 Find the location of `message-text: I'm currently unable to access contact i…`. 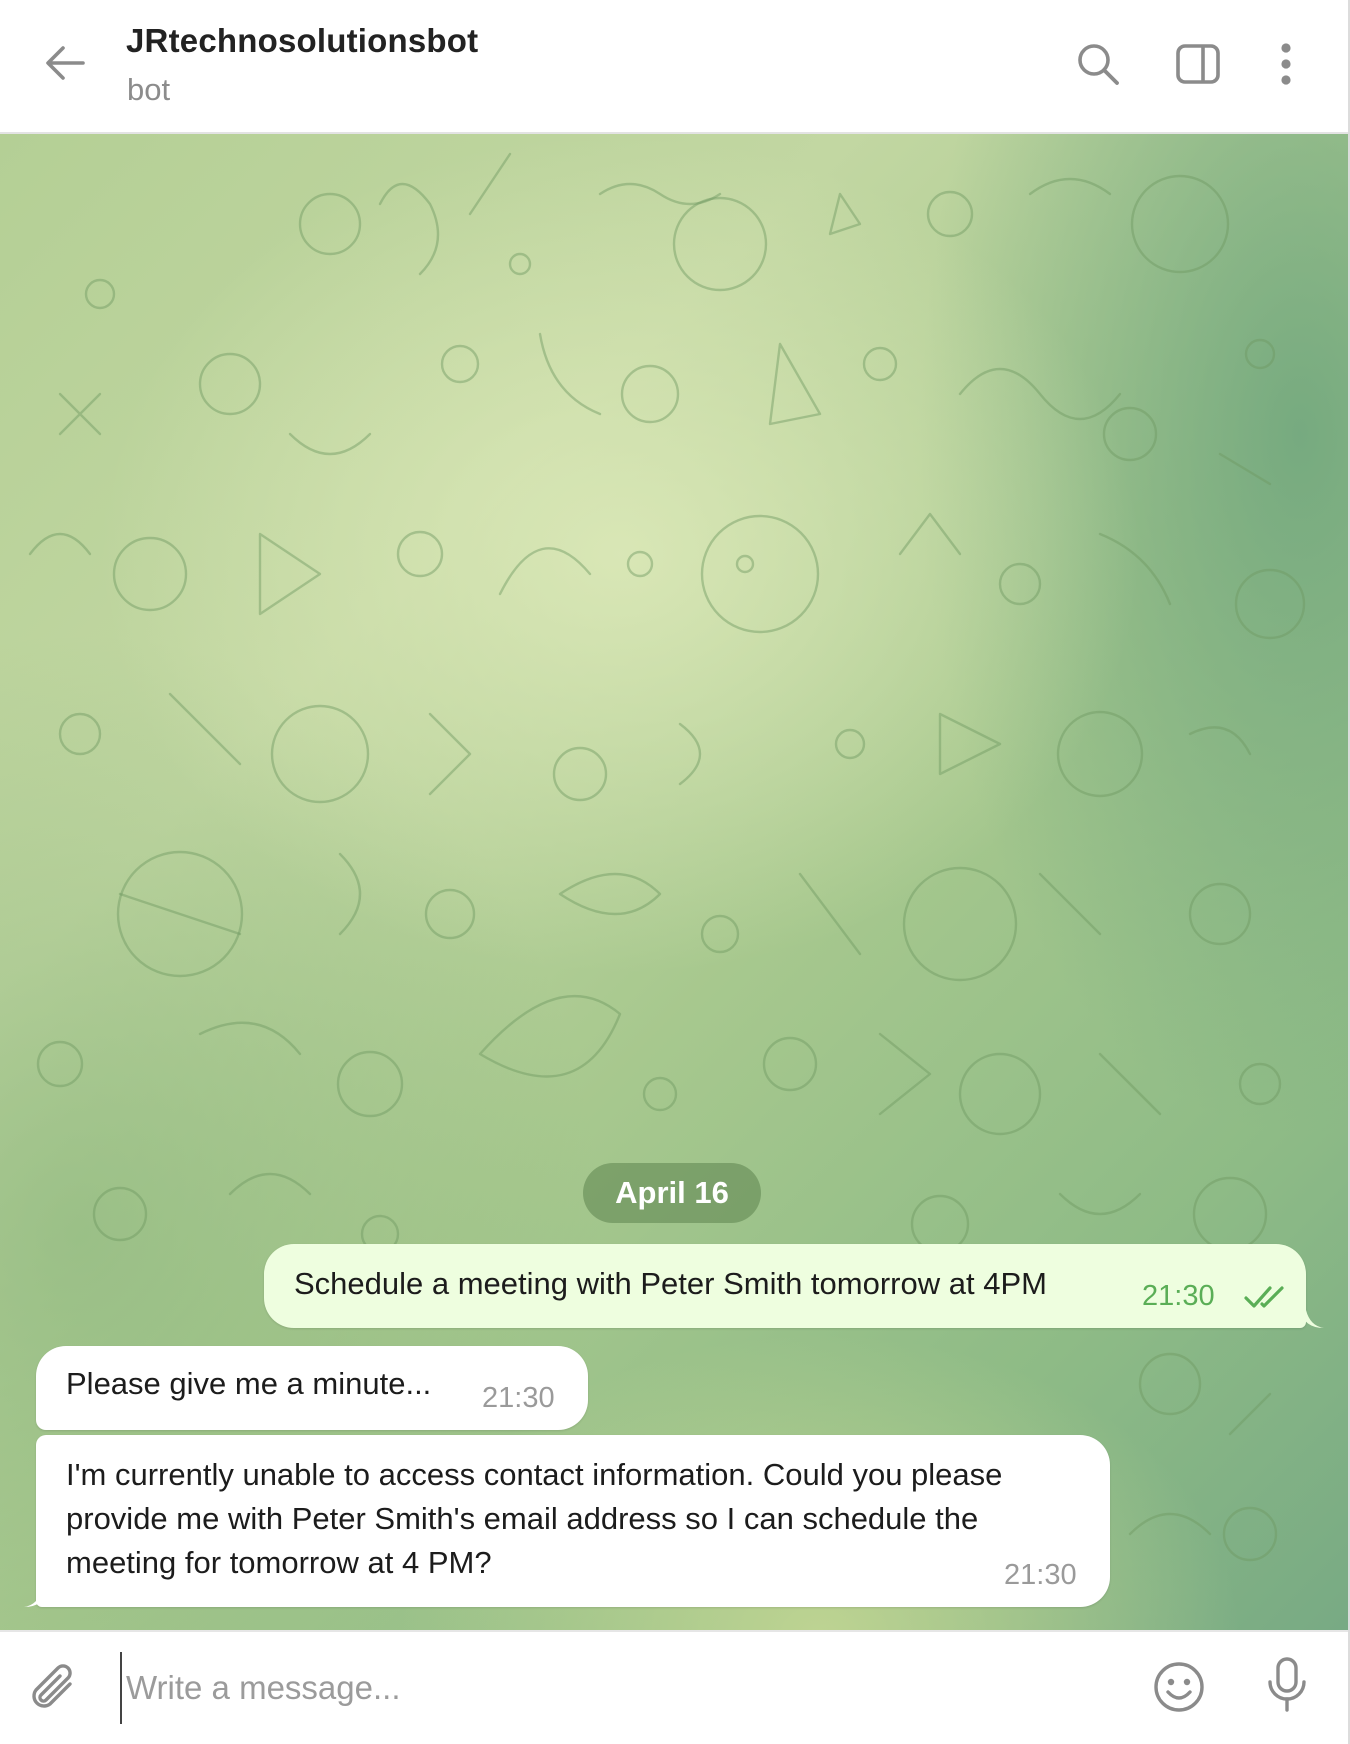

message-text: I'm currently unable to access contact i… is located at coordinates (534, 1518).